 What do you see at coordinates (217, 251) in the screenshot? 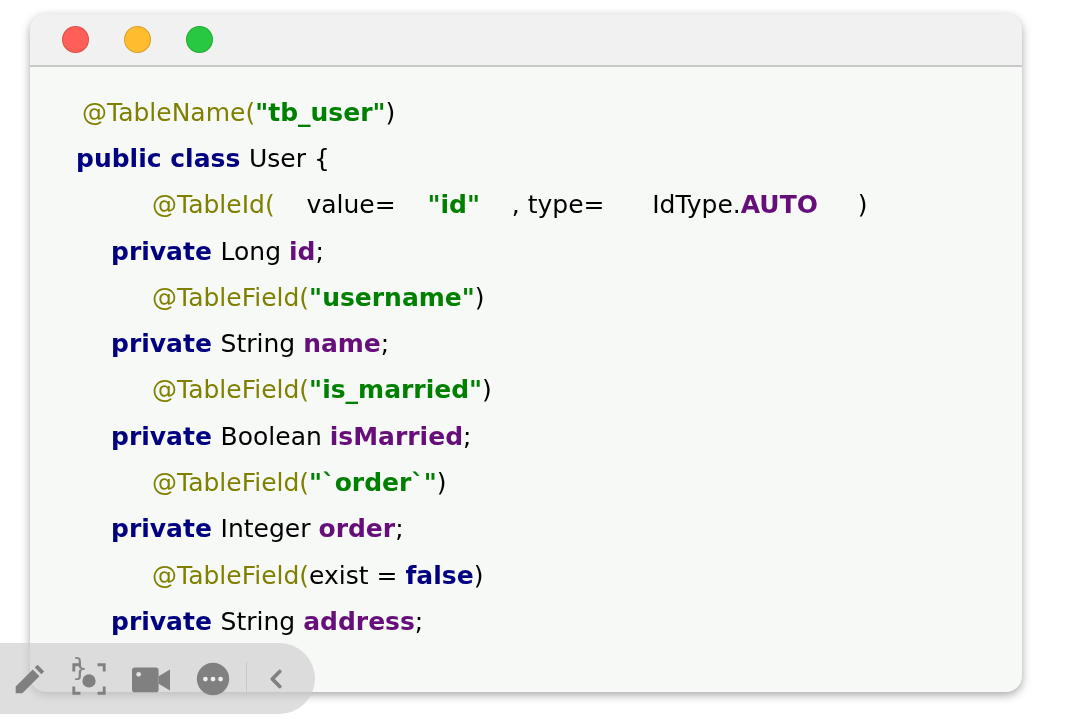
I see `code-line: private Long id;` at bounding box center [217, 251].